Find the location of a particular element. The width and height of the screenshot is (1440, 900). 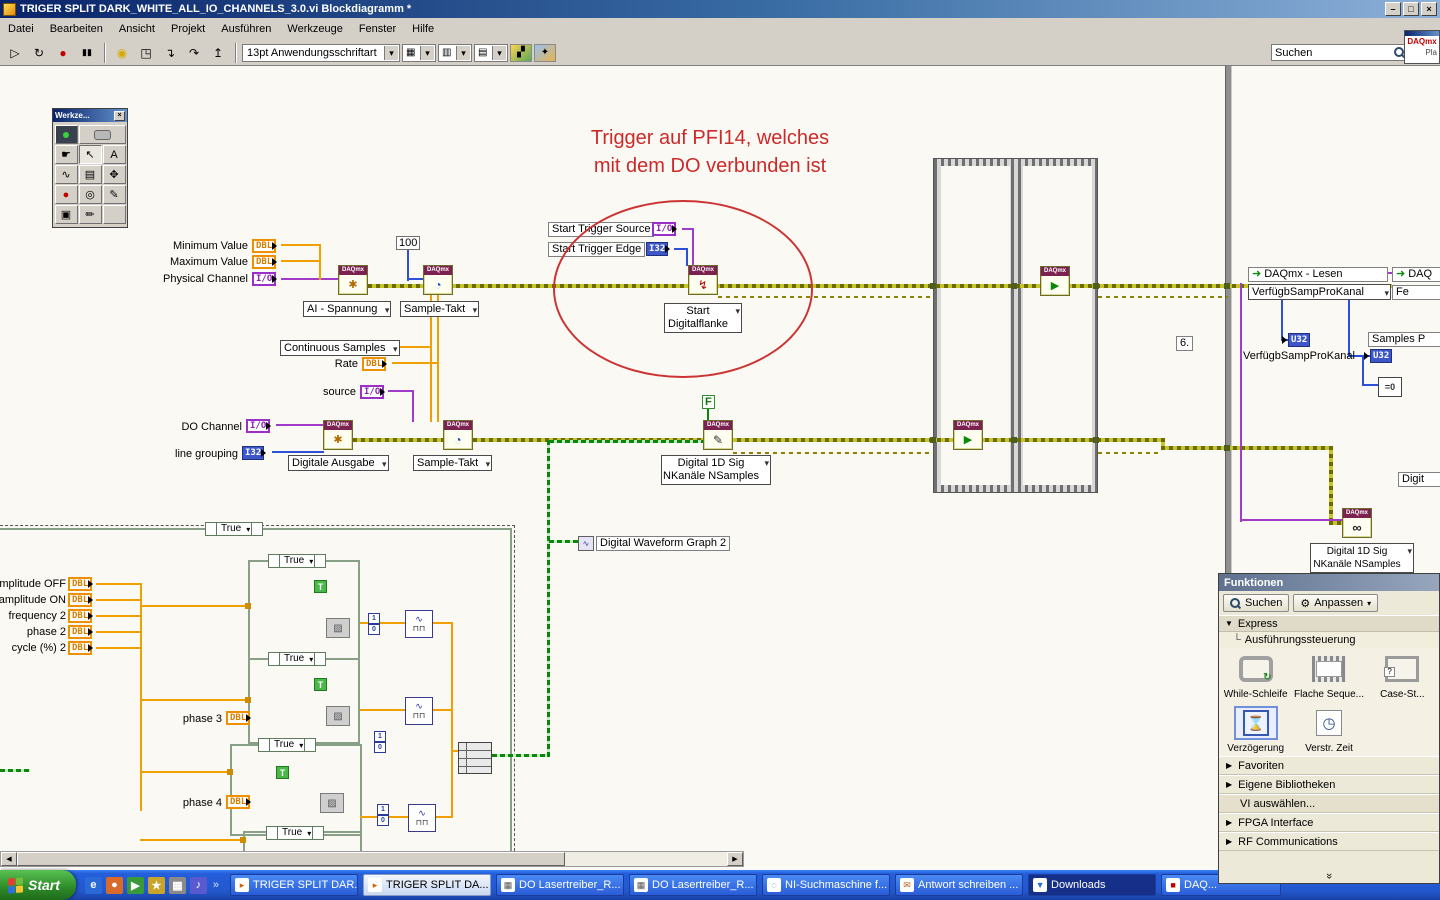

category-eigene-bibliotheken: ▶ Eigene Bibliotheken is located at coordinates (1329, 784).